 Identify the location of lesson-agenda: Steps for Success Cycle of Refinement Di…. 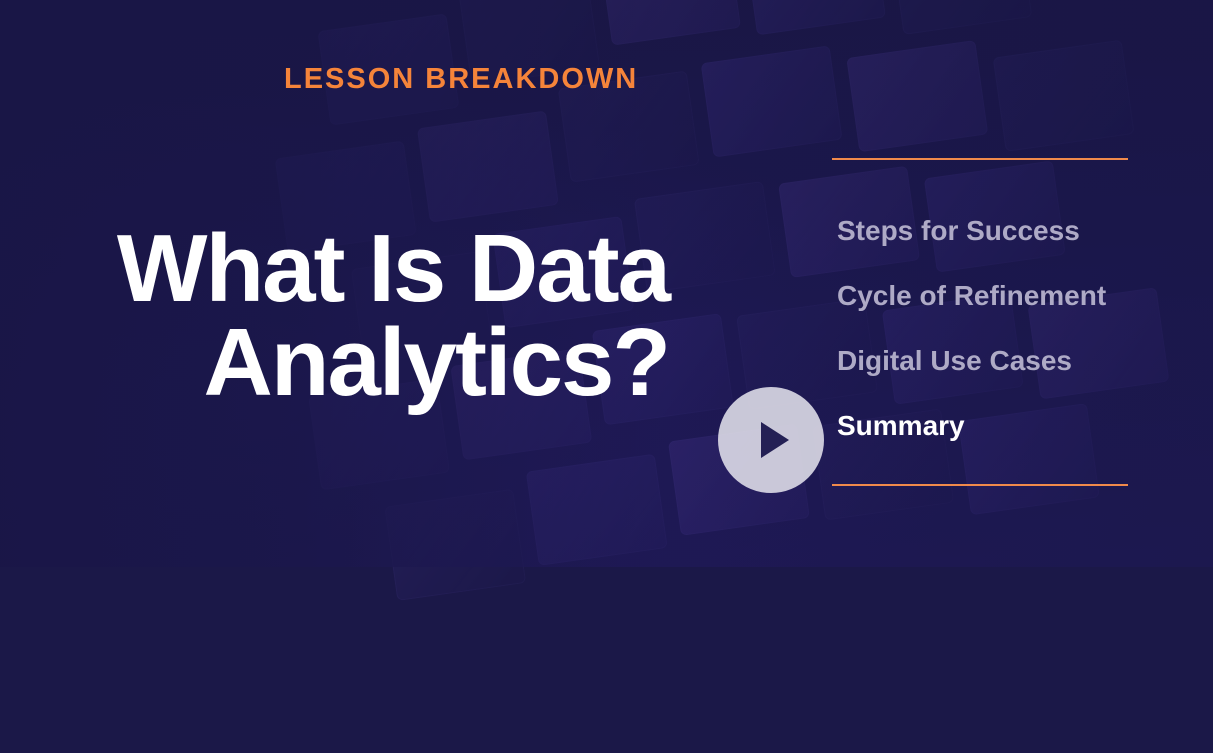
(971, 328).